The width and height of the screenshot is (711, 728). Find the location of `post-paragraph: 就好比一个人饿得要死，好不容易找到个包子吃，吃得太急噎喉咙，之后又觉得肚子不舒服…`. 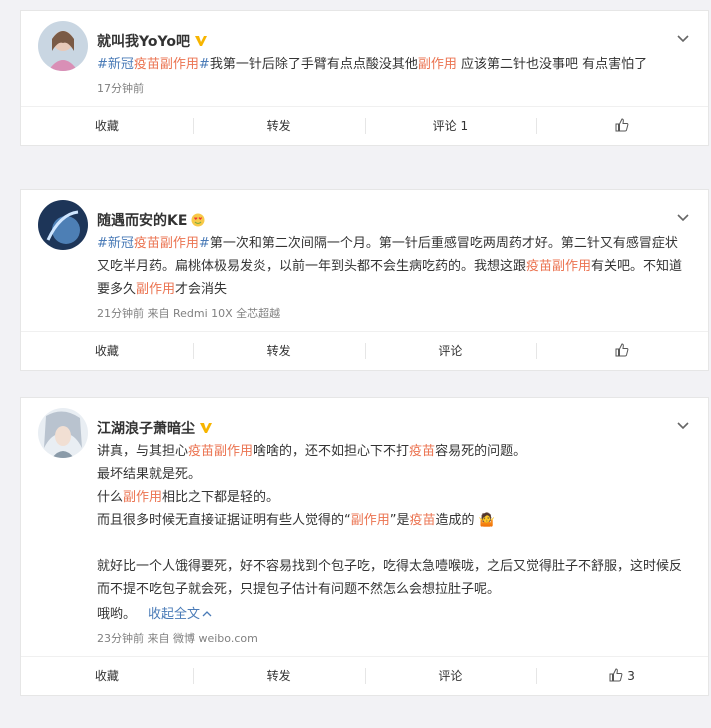

post-paragraph: 就好比一个人饿得要死，好不容易找到个包子吃，吃得太急噎喉咙，之后又觉得肚子不舒服… is located at coordinates (392, 578).